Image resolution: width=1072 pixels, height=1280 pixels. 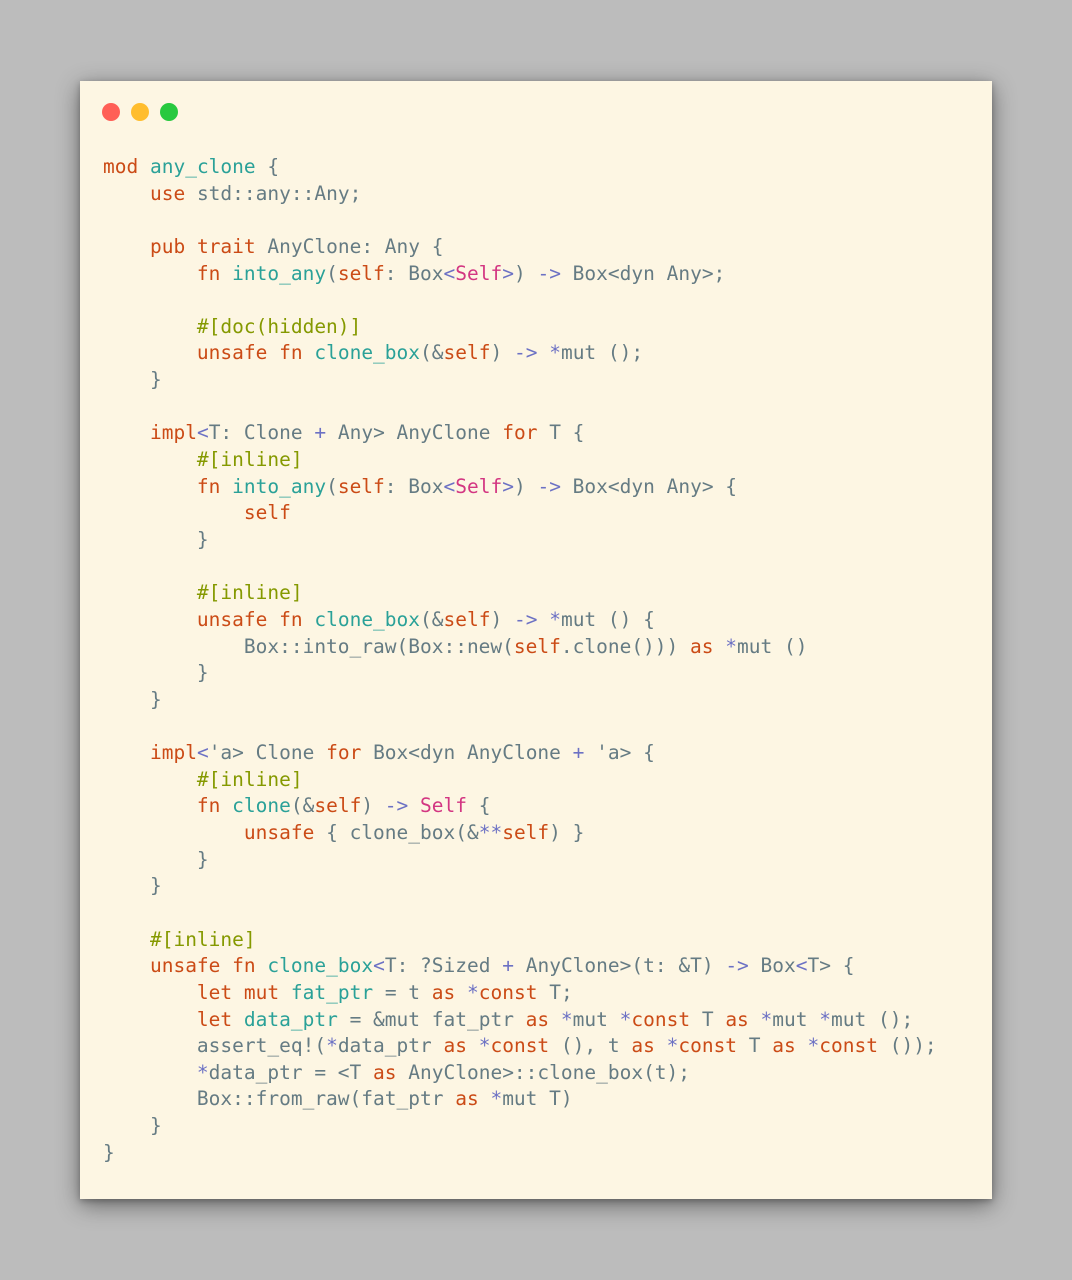 I want to click on code-token: AnyClone: Any {, so click(x=349, y=246).